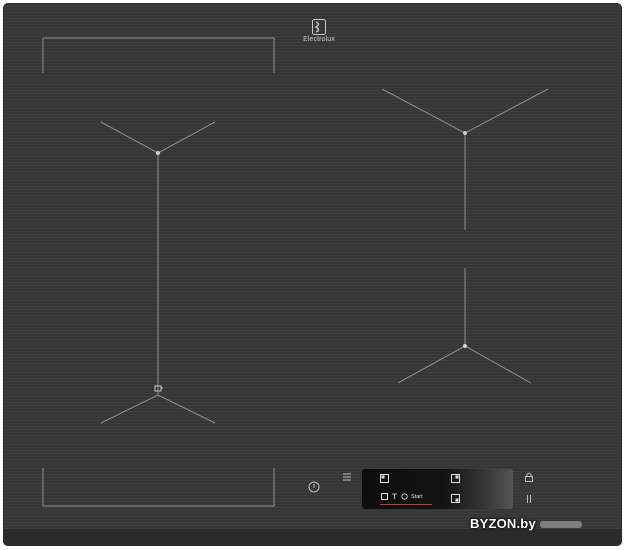 This screenshot has height=550, width=625. I want to click on power-icon, so click(314, 487).